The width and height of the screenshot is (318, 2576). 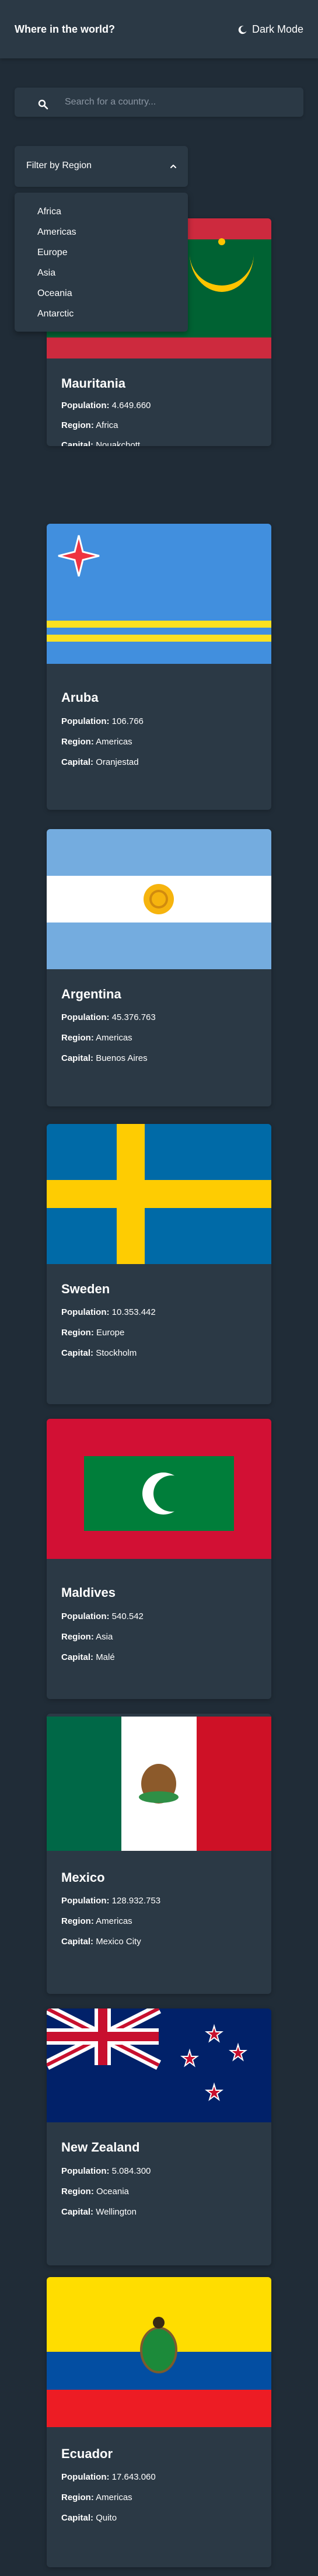 I want to click on population-row: Population: 128.932.753, so click(x=111, y=1901).